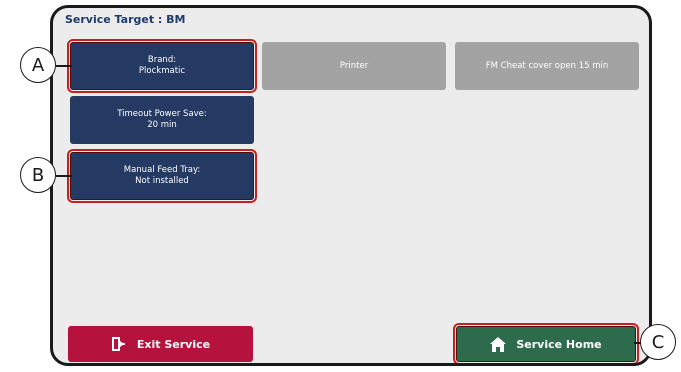  What do you see at coordinates (125, 19) in the screenshot?
I see `page-title: Service Target : BM` at bounding box center [125, 19].